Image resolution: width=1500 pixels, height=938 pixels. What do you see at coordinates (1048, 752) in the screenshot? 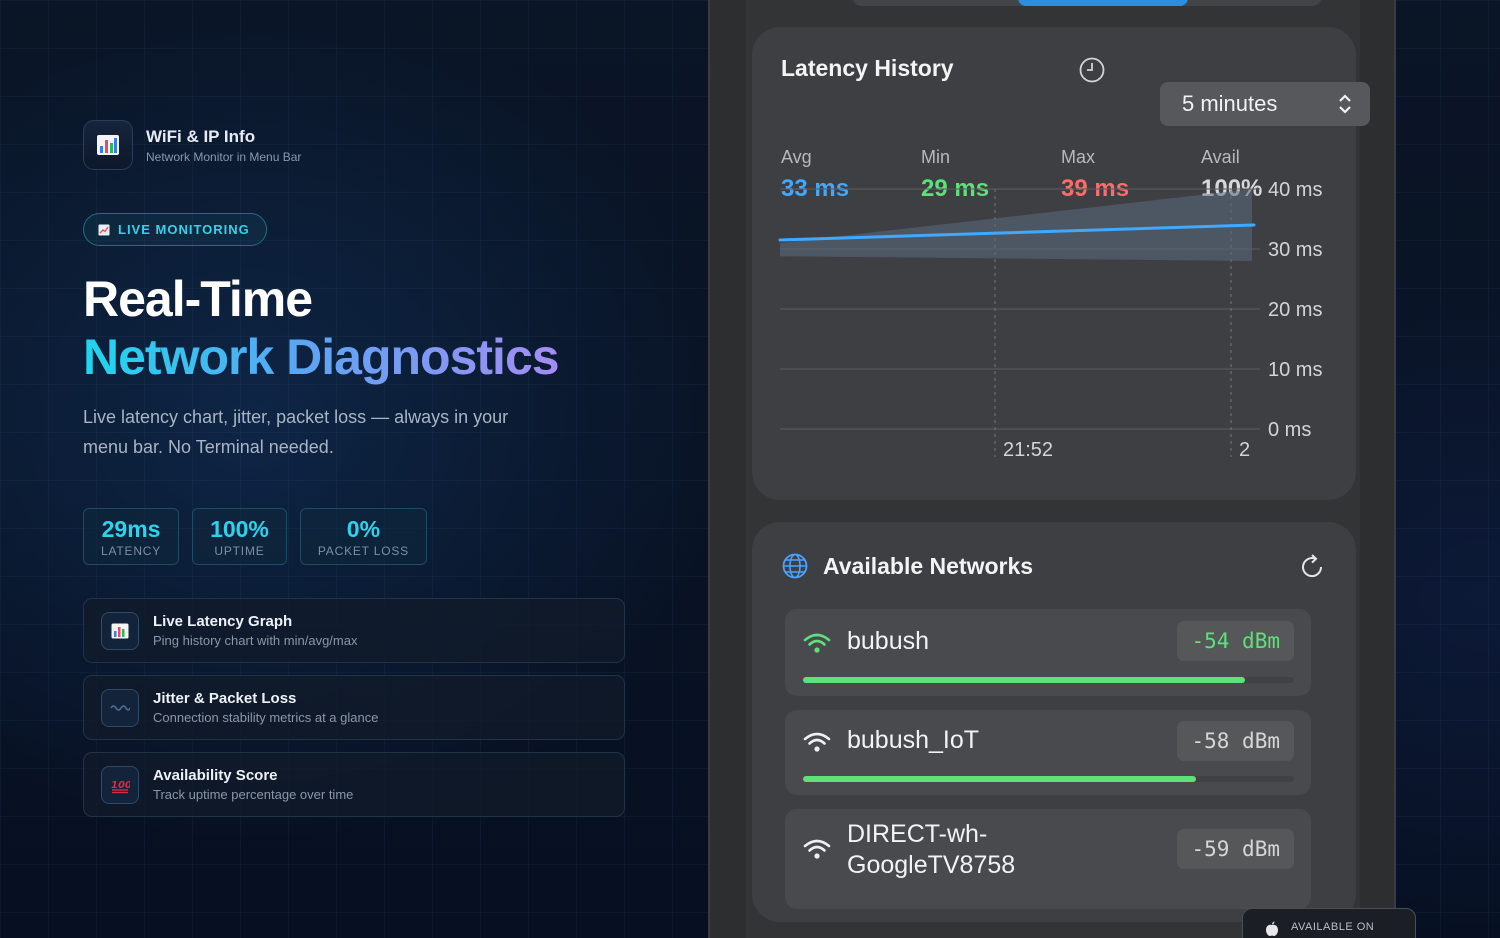
I see `network-item-bubush-iot: bubush_IoT -58 dBm` at bounding box center [1048, 752].